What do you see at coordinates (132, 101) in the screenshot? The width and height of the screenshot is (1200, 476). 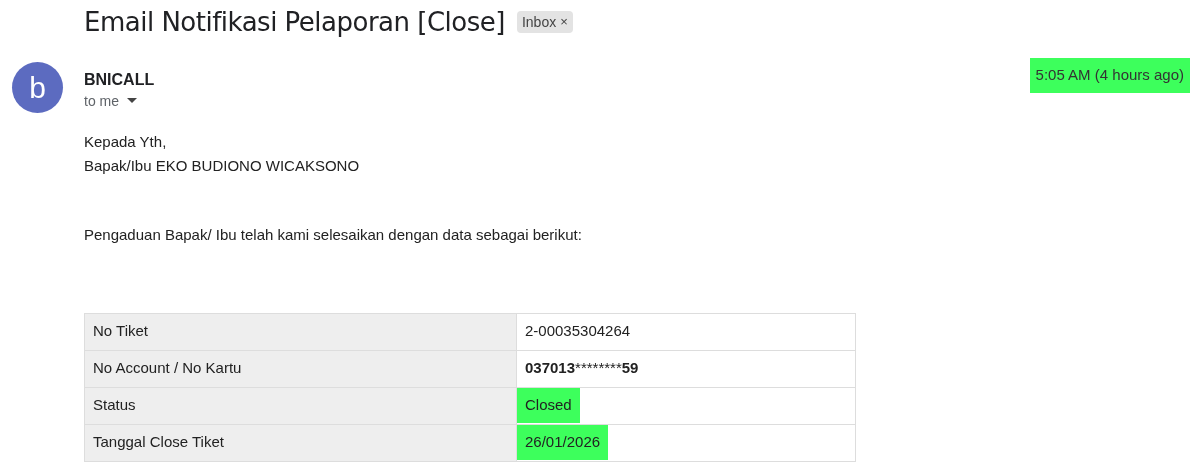 I see `dropdown-caret-icon` at bounding box center [132, 101].